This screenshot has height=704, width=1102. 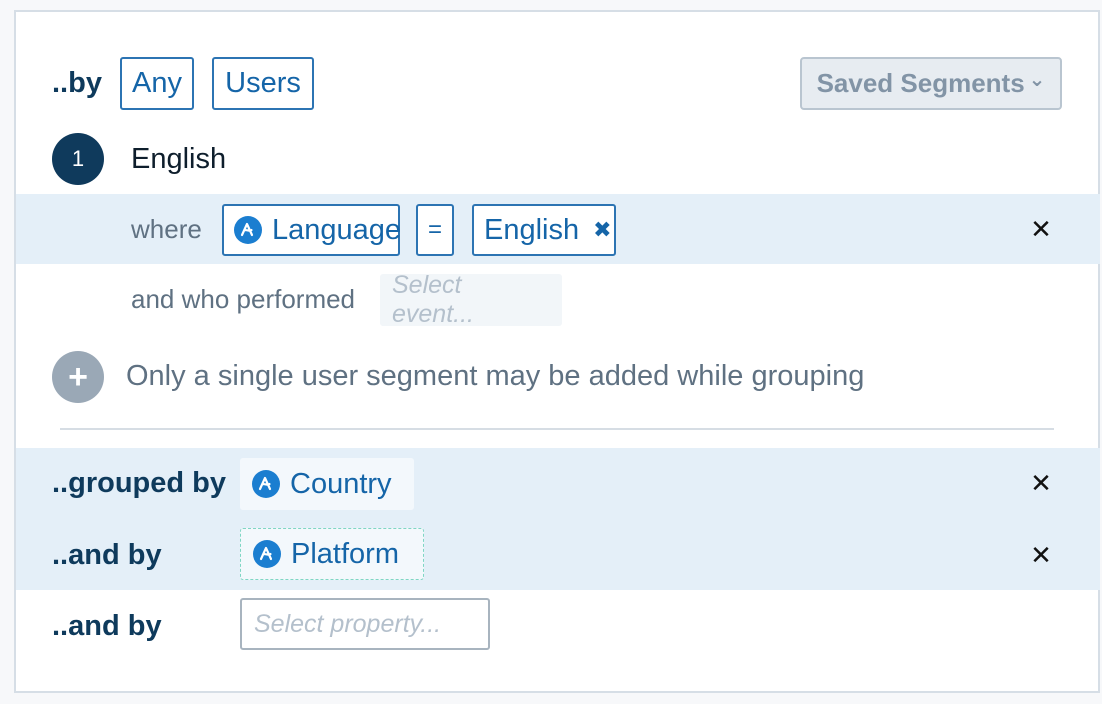 I want to click on language-property-chip: Language, so click(x=312, y=230).